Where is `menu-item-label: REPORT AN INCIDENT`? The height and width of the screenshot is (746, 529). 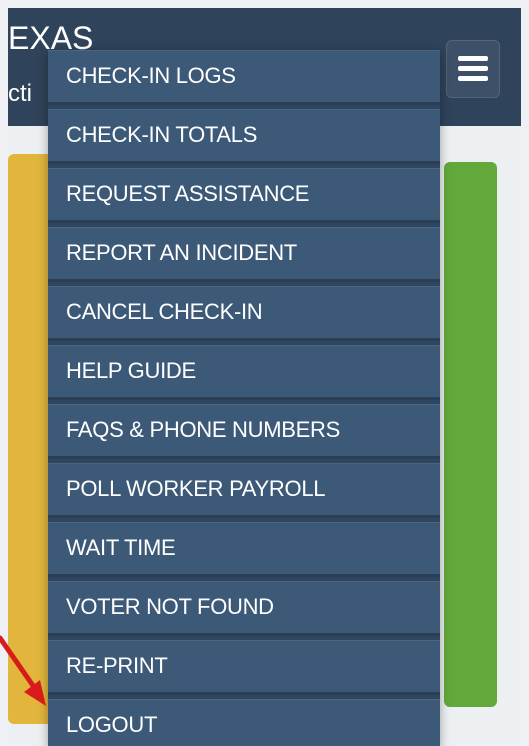 menu-item-label: REPORT AN INCIDENT is located at coordinates (181, 252).